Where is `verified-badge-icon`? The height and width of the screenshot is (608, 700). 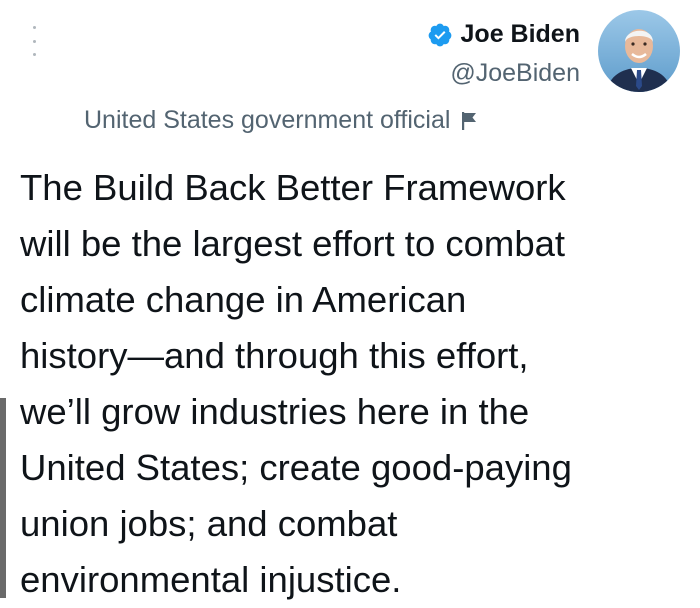 verified-badge-icon is located at coordinates (439, 34).